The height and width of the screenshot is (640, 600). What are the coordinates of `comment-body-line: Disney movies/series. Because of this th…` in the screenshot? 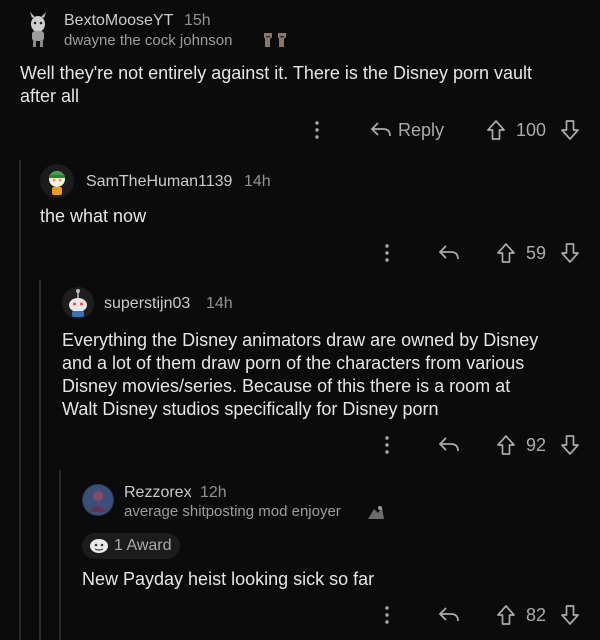 It's located at (286, 386).